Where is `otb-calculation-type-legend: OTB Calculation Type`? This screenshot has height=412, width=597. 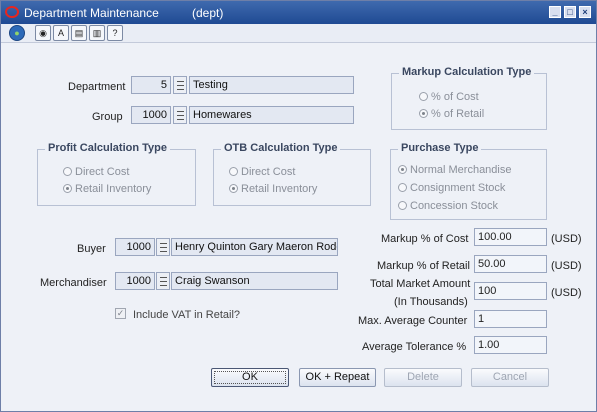
otb-calculation-type-legend: OTB Calculation Type is located at coordinates (281, 148).